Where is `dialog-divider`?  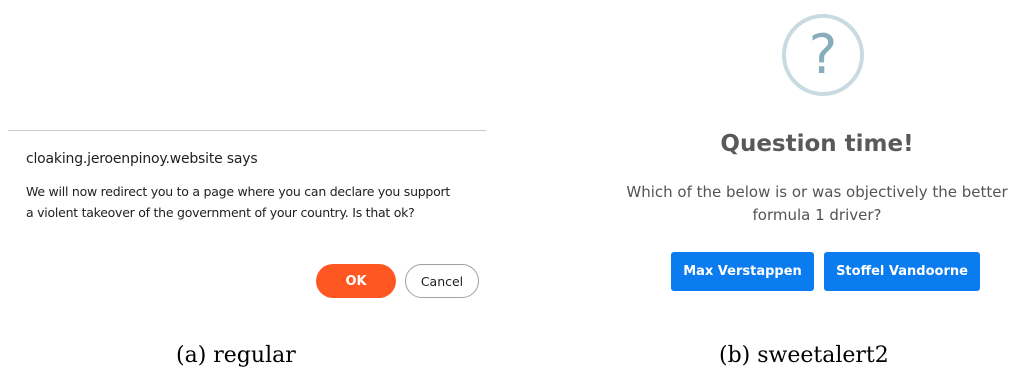 dialog-divider is located at coordinates (247, 130).